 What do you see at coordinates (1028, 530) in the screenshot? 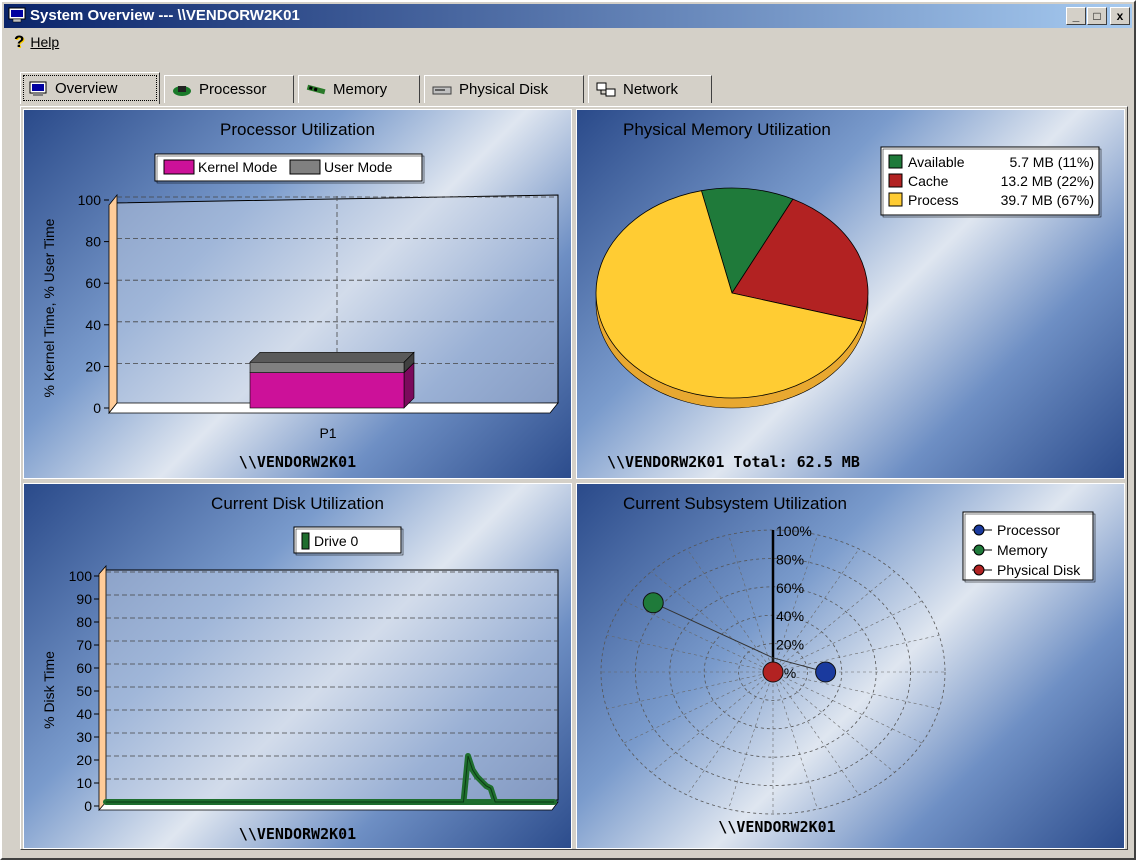
I see `legend-label-processor: Processor` at bounding box center [1028, 530].